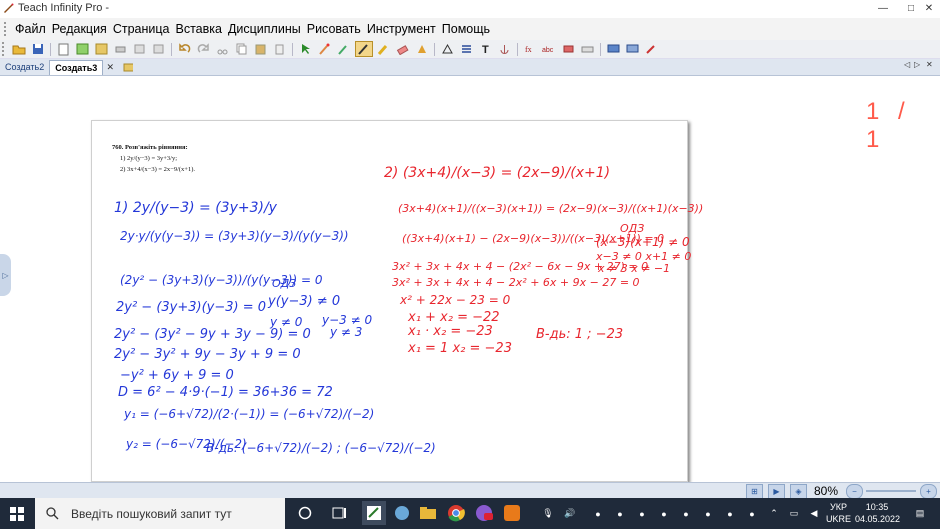 The width and height of the screenshot is (940, 529). What do you see at coordinates (456, 513) in the screenshot?
I see `chrome-icon` at bounding box center [456, 513].